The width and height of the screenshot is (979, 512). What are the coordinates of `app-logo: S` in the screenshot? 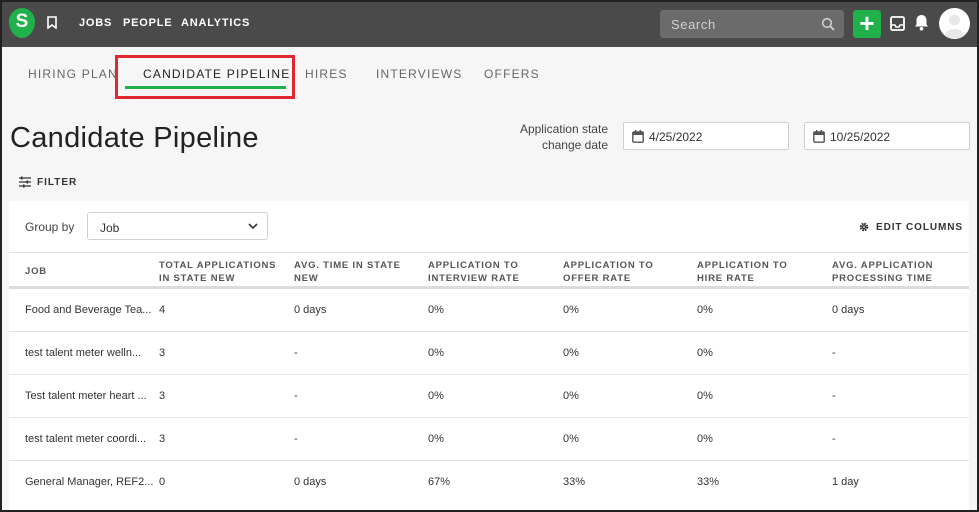 It's located at (22, 23).